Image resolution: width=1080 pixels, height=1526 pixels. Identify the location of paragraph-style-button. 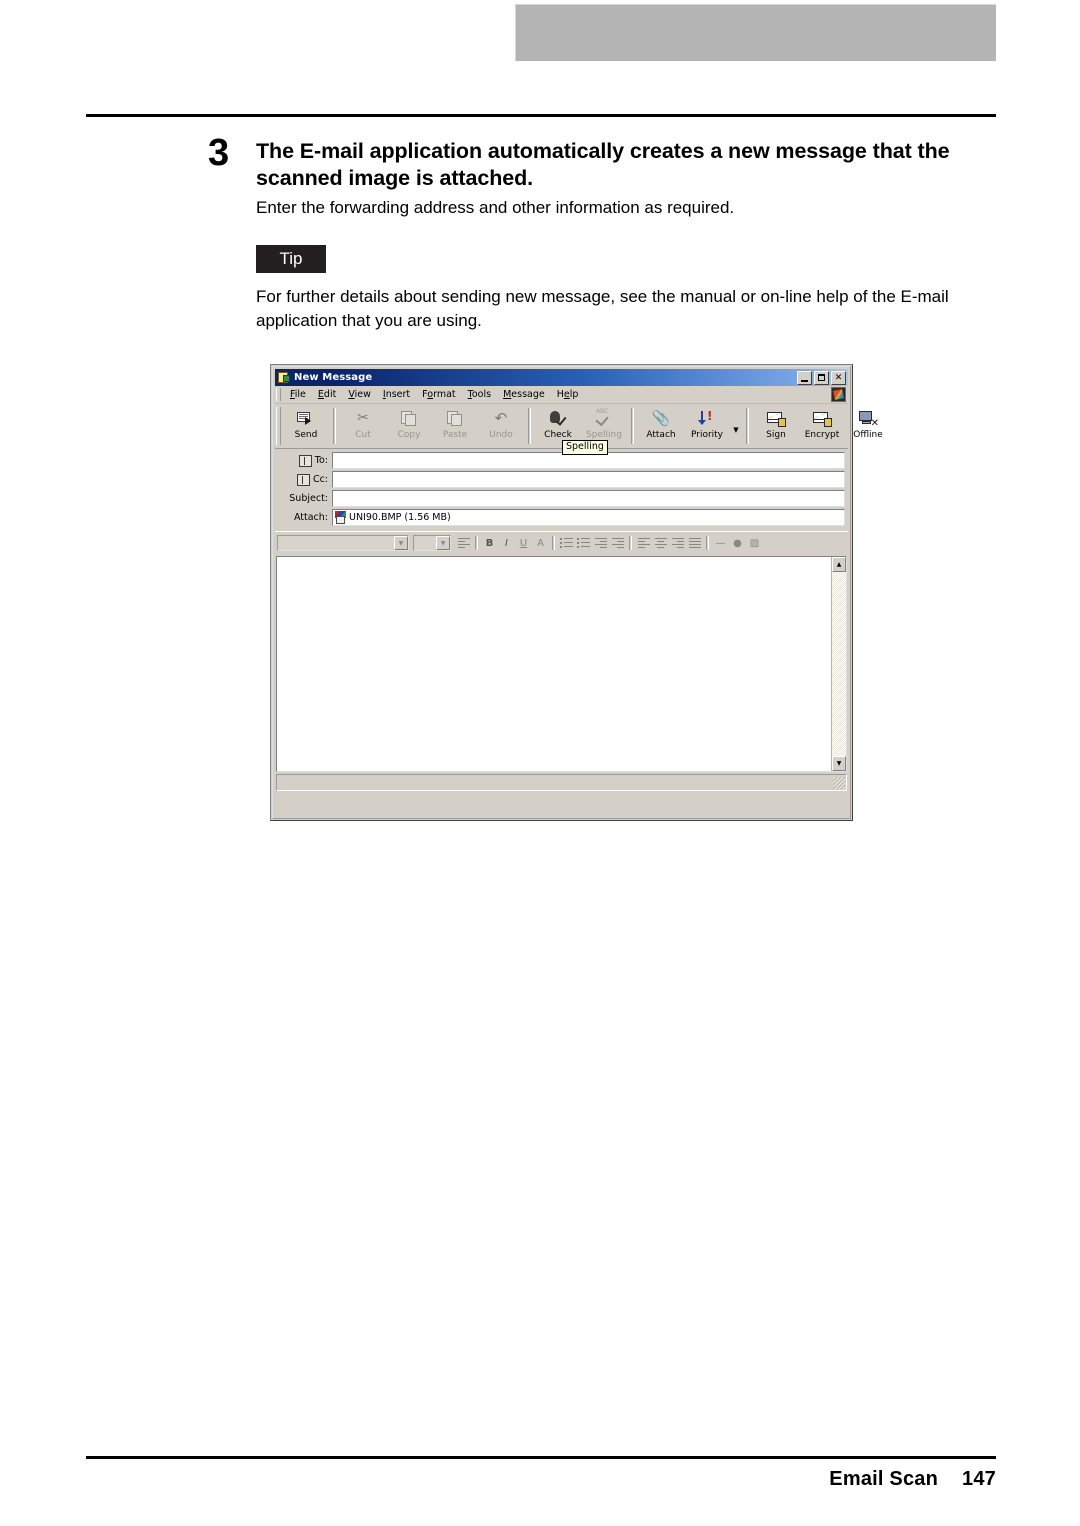
(463, 543).